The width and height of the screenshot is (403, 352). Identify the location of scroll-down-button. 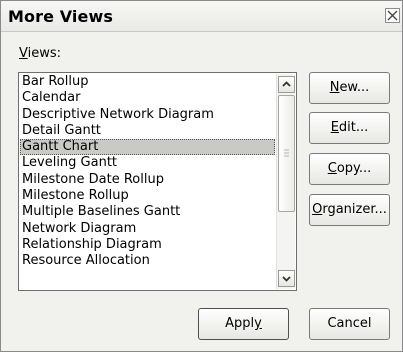
(286, 278).